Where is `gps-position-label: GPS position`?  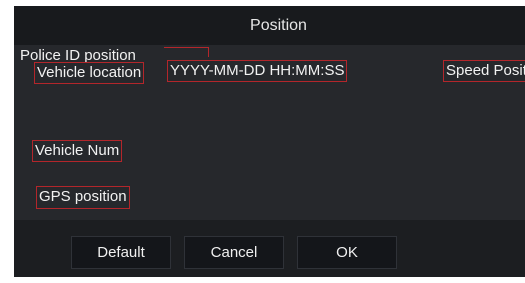
gps-position-label: GPS position is located at coordinates (83, 196).